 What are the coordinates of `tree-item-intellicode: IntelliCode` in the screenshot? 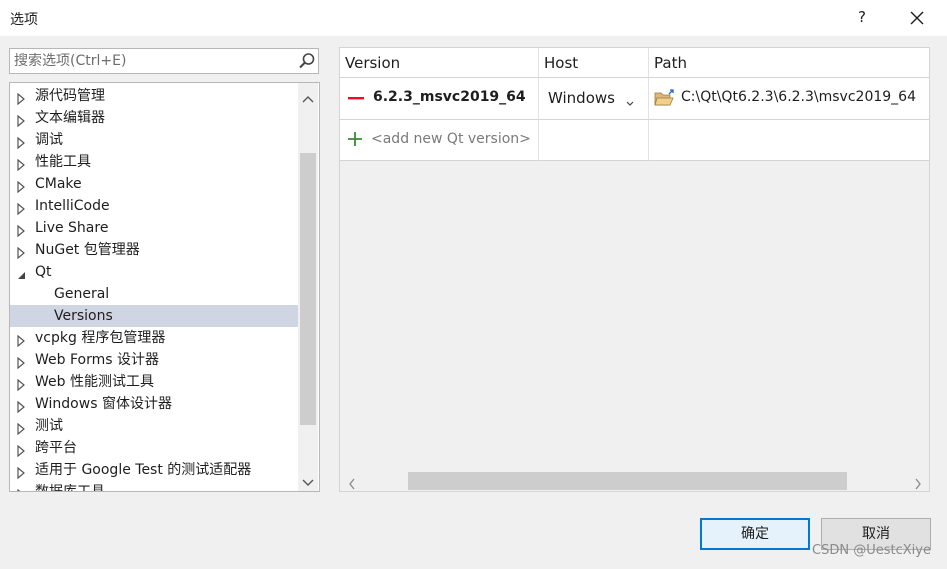 It's located at (154, 206).